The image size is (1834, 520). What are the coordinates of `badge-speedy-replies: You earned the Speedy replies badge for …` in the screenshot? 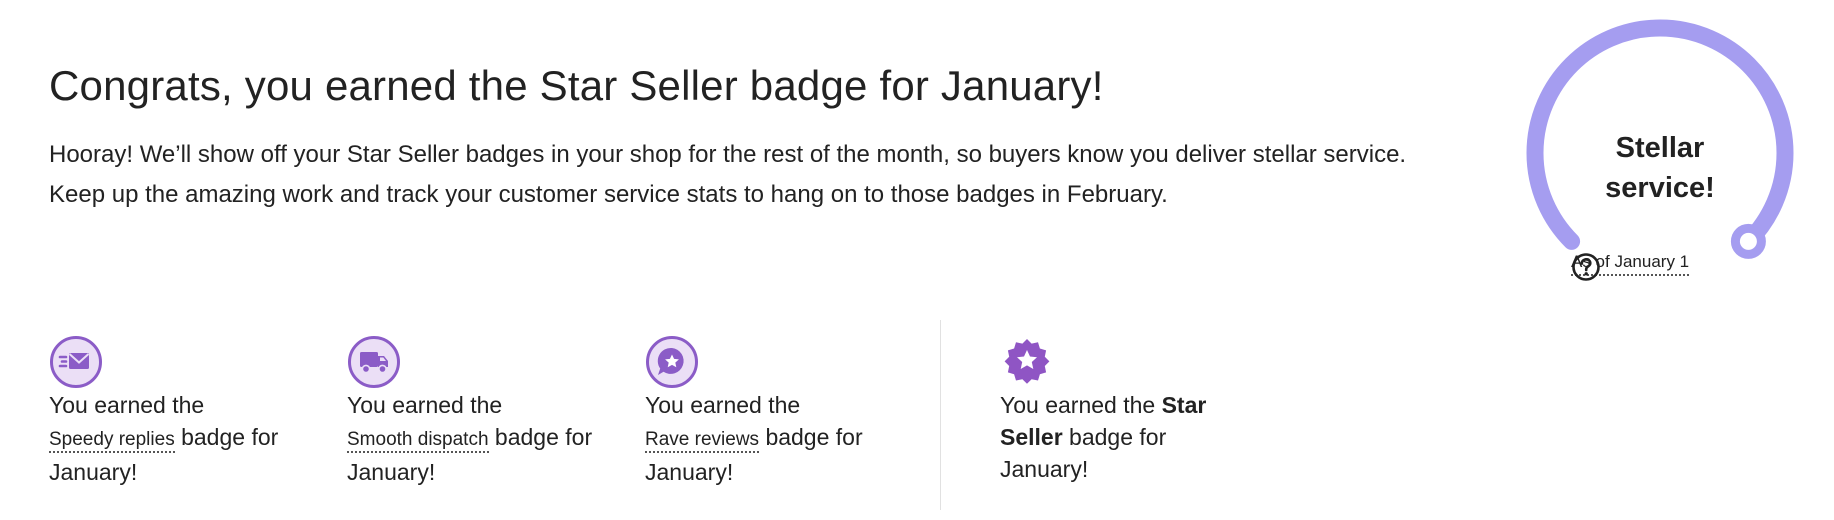 It's located at (179, 411).